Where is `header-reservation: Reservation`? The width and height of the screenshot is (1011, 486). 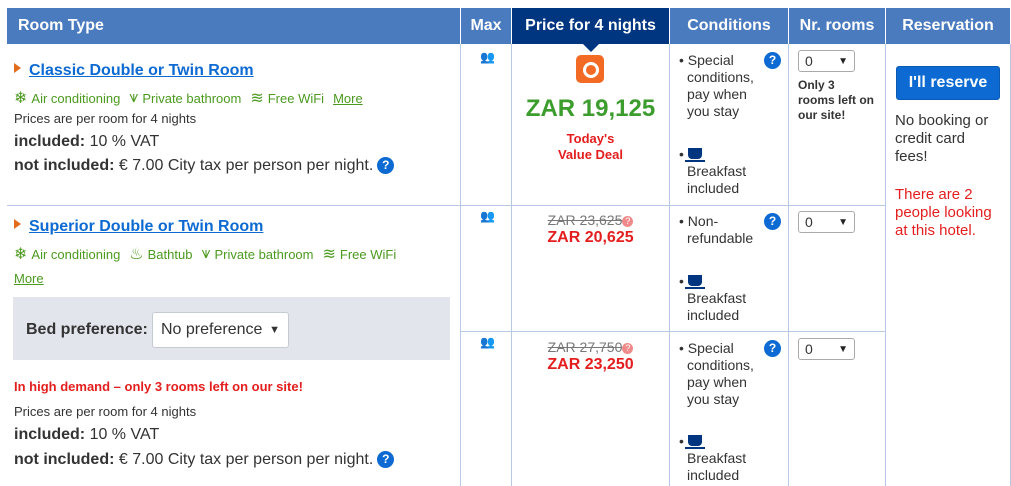 header-reservation: Reservation is located at coordinates (948, 26).